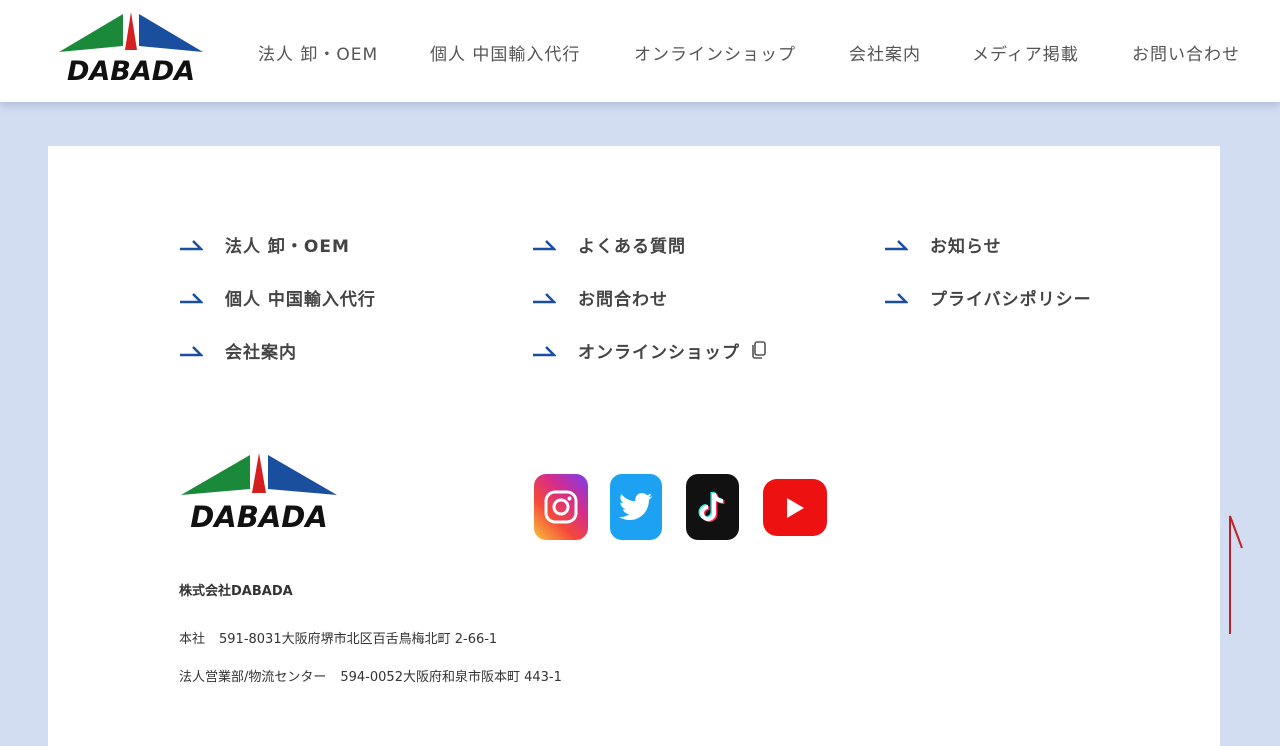 This screenshot has width=1280, height=746. I want to click on youtube-button, so click(795, 507).